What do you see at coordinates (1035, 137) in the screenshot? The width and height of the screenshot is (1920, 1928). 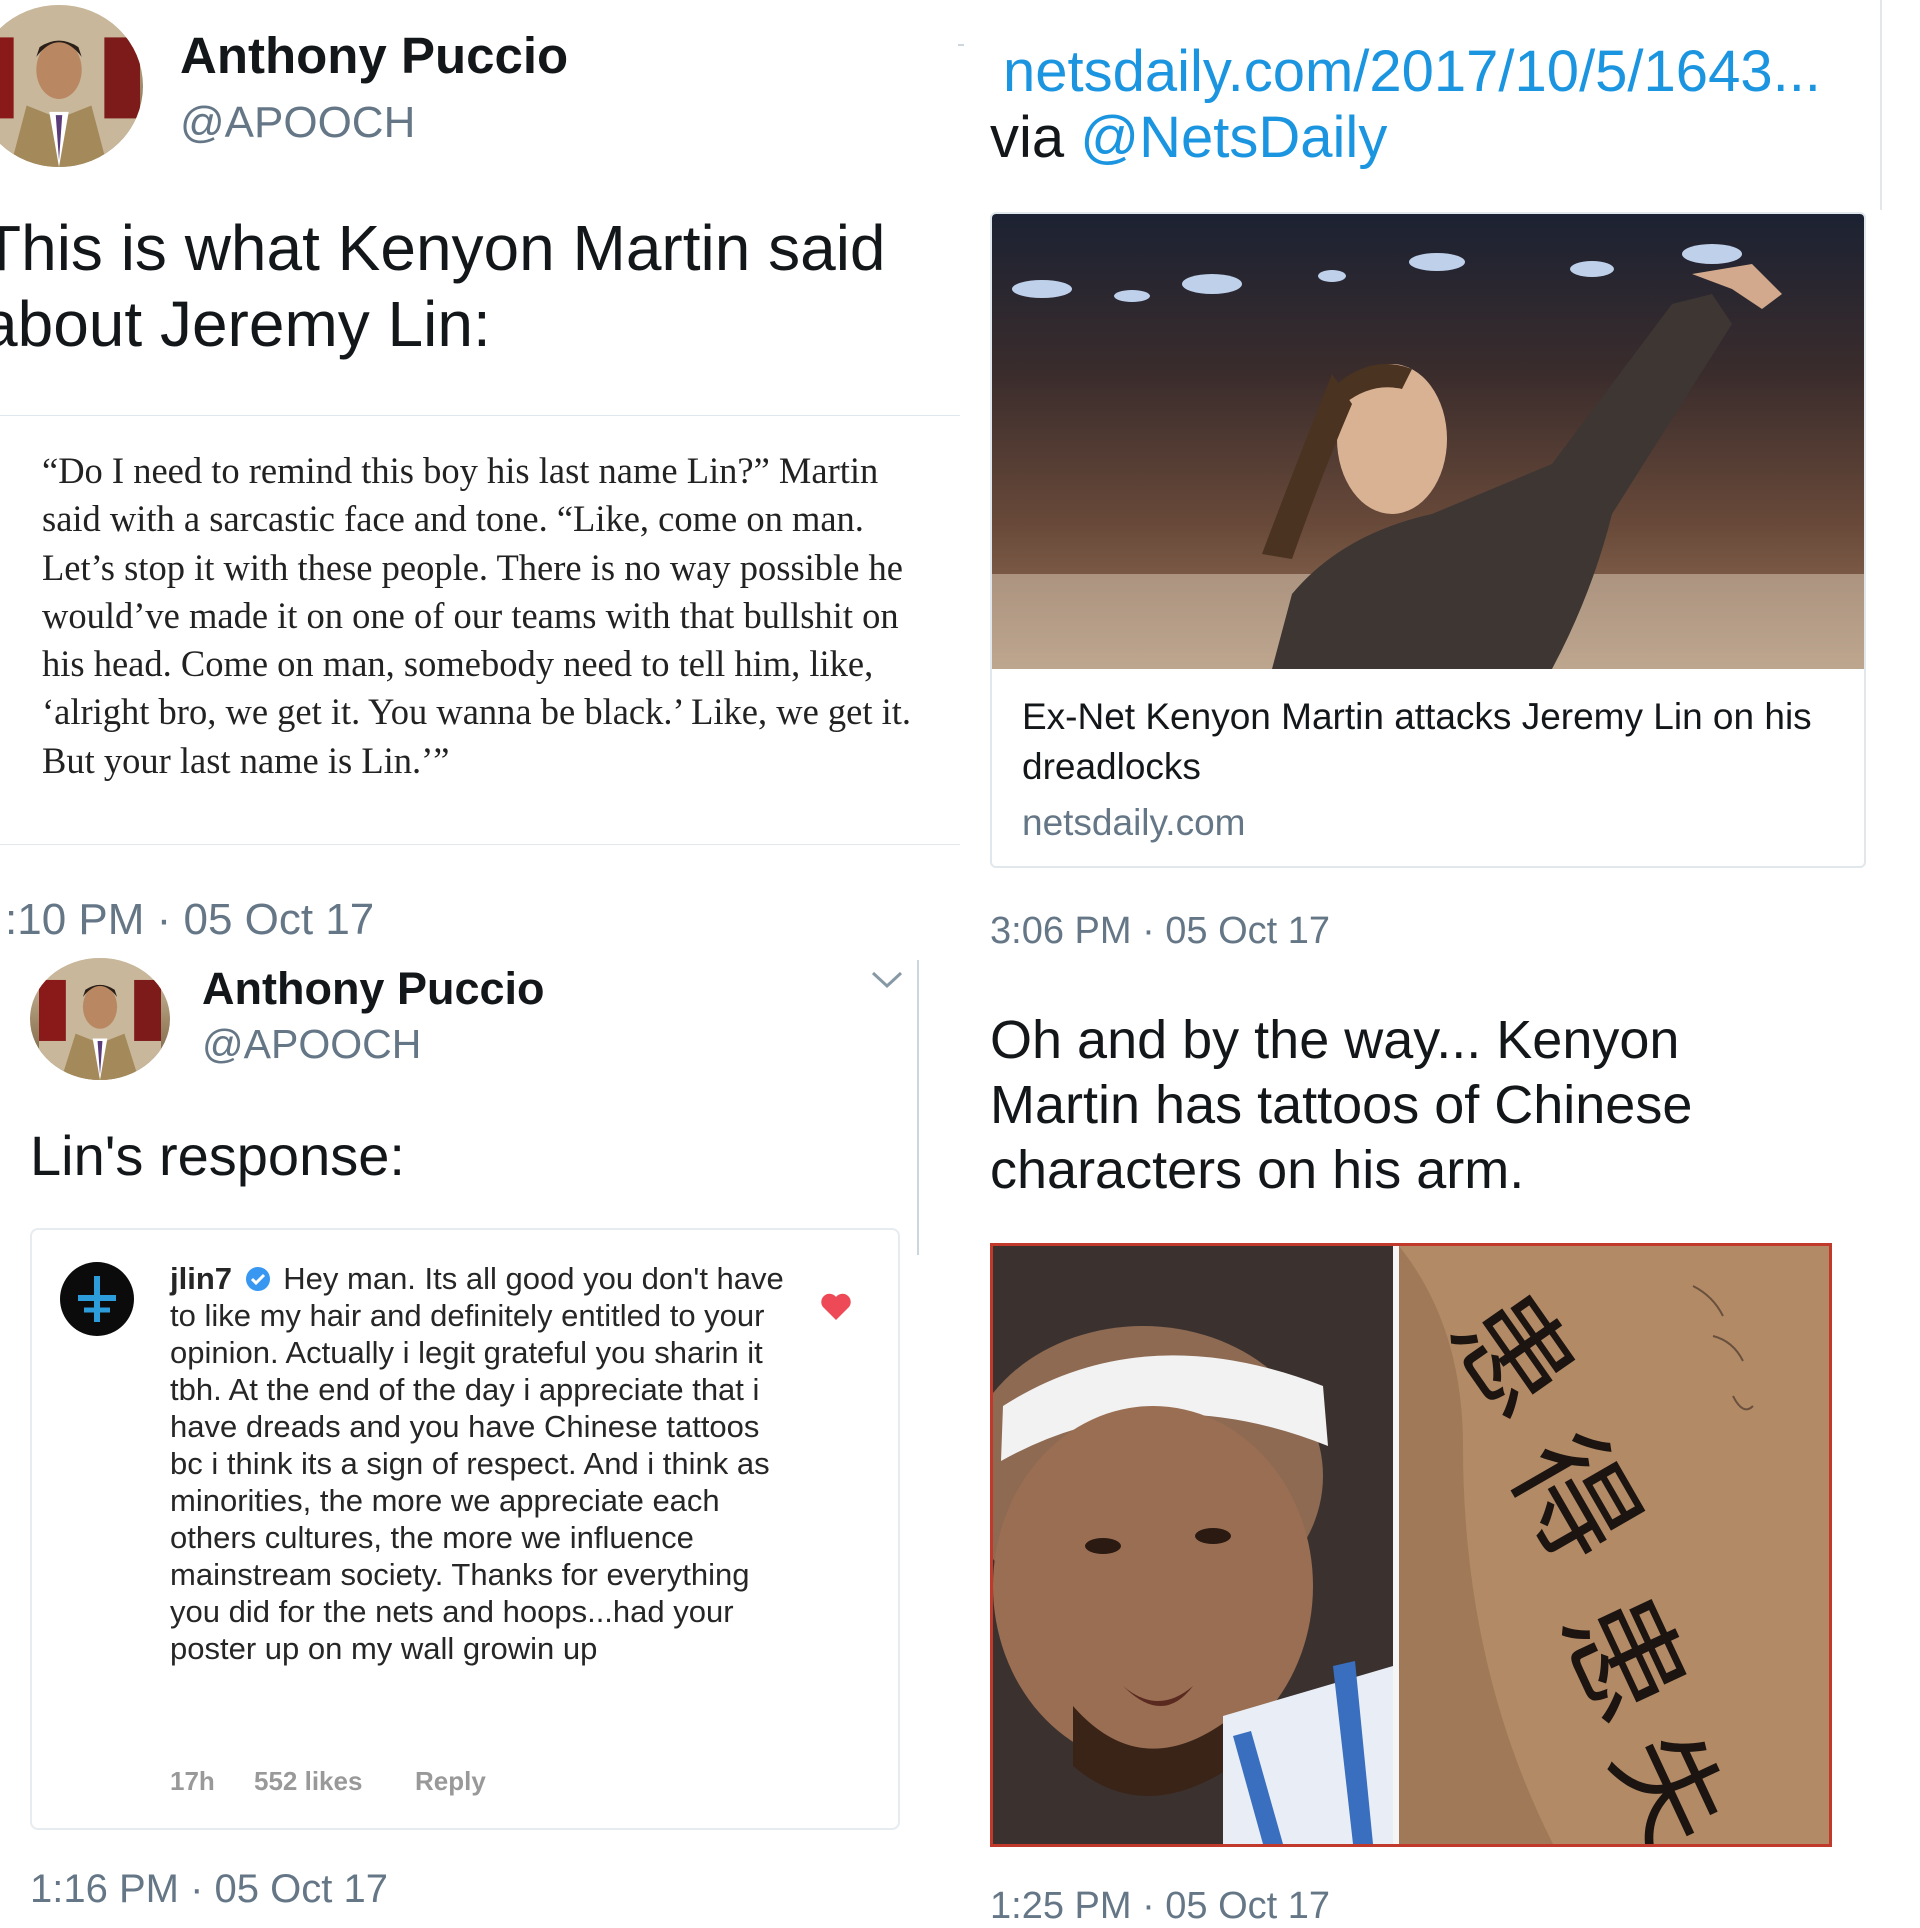 I see `via-prefix: via` at bounding box center [1035, 137].